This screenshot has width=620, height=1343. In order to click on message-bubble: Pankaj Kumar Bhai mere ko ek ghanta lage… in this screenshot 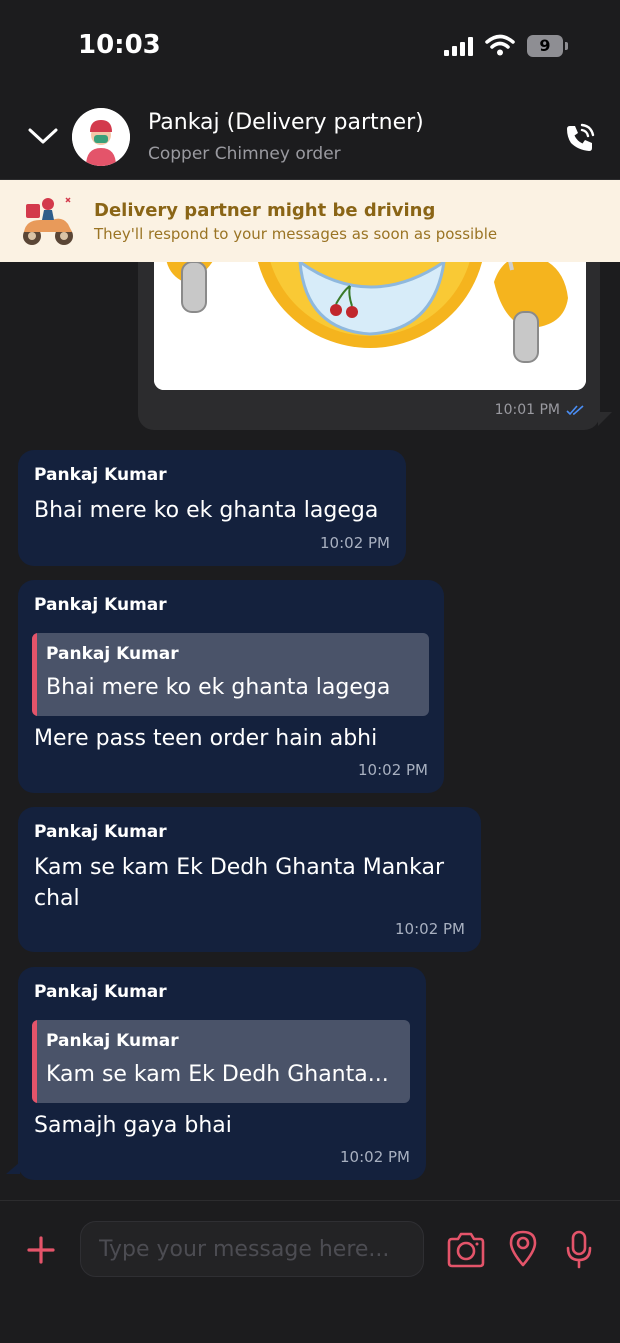, I will do `click(212, 508)`.